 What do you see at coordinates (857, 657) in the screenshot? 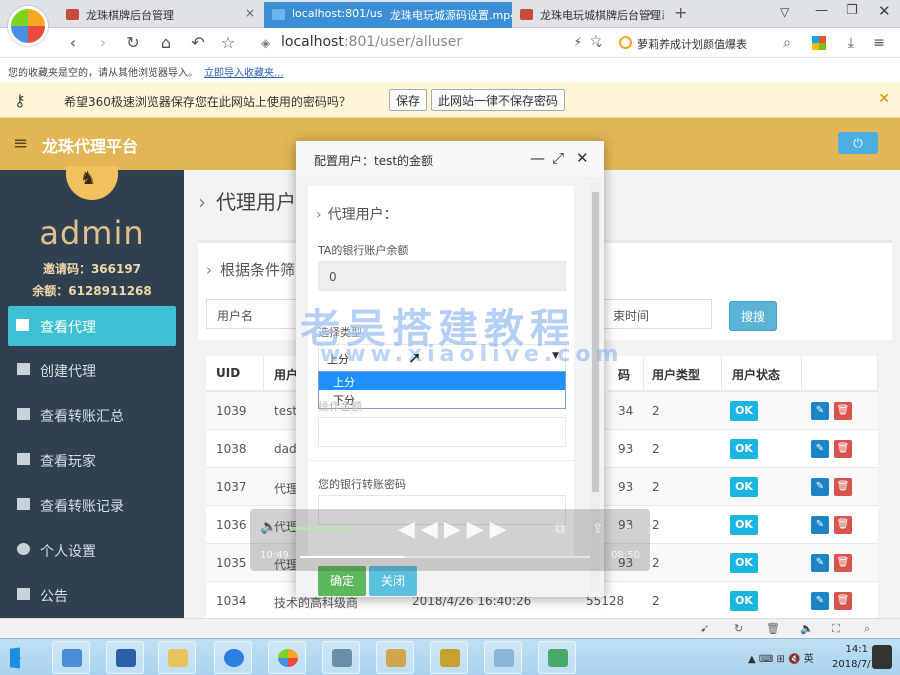
I see `system-clock: 14:1 2018/7/14` at bounding box center [857, 657].